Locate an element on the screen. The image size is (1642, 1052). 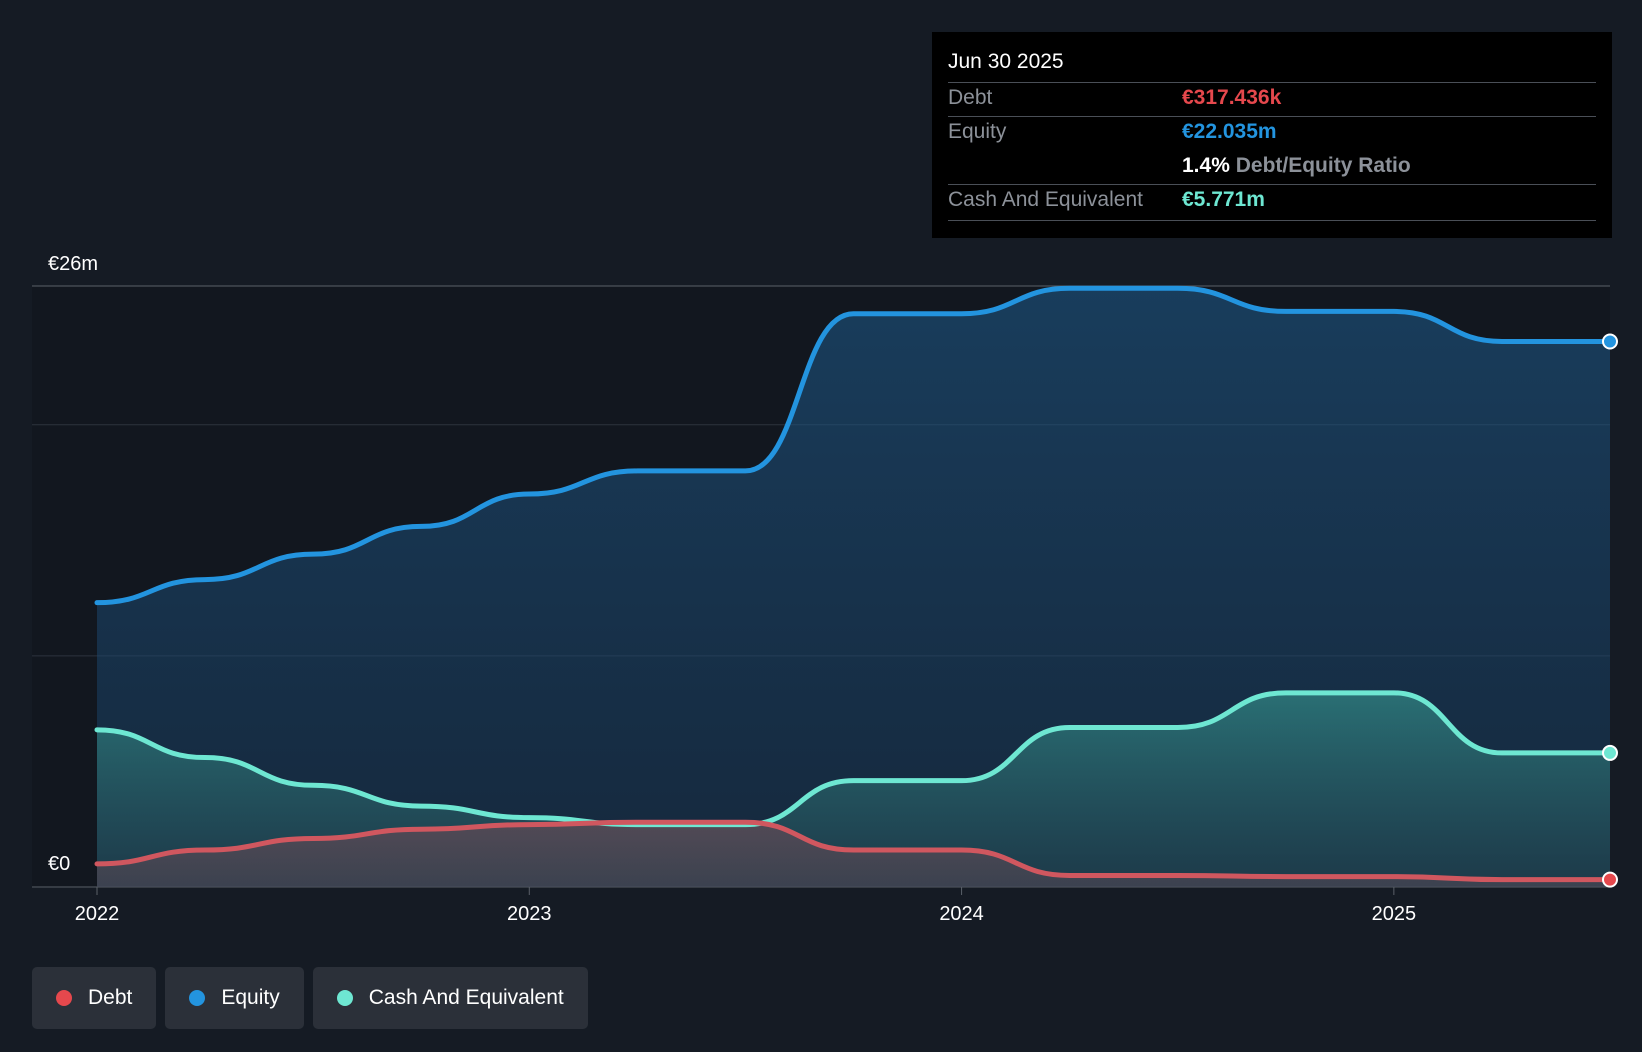
tooltip-cash-label: Cash And Equivalent is located at coordinates (1045, 199).